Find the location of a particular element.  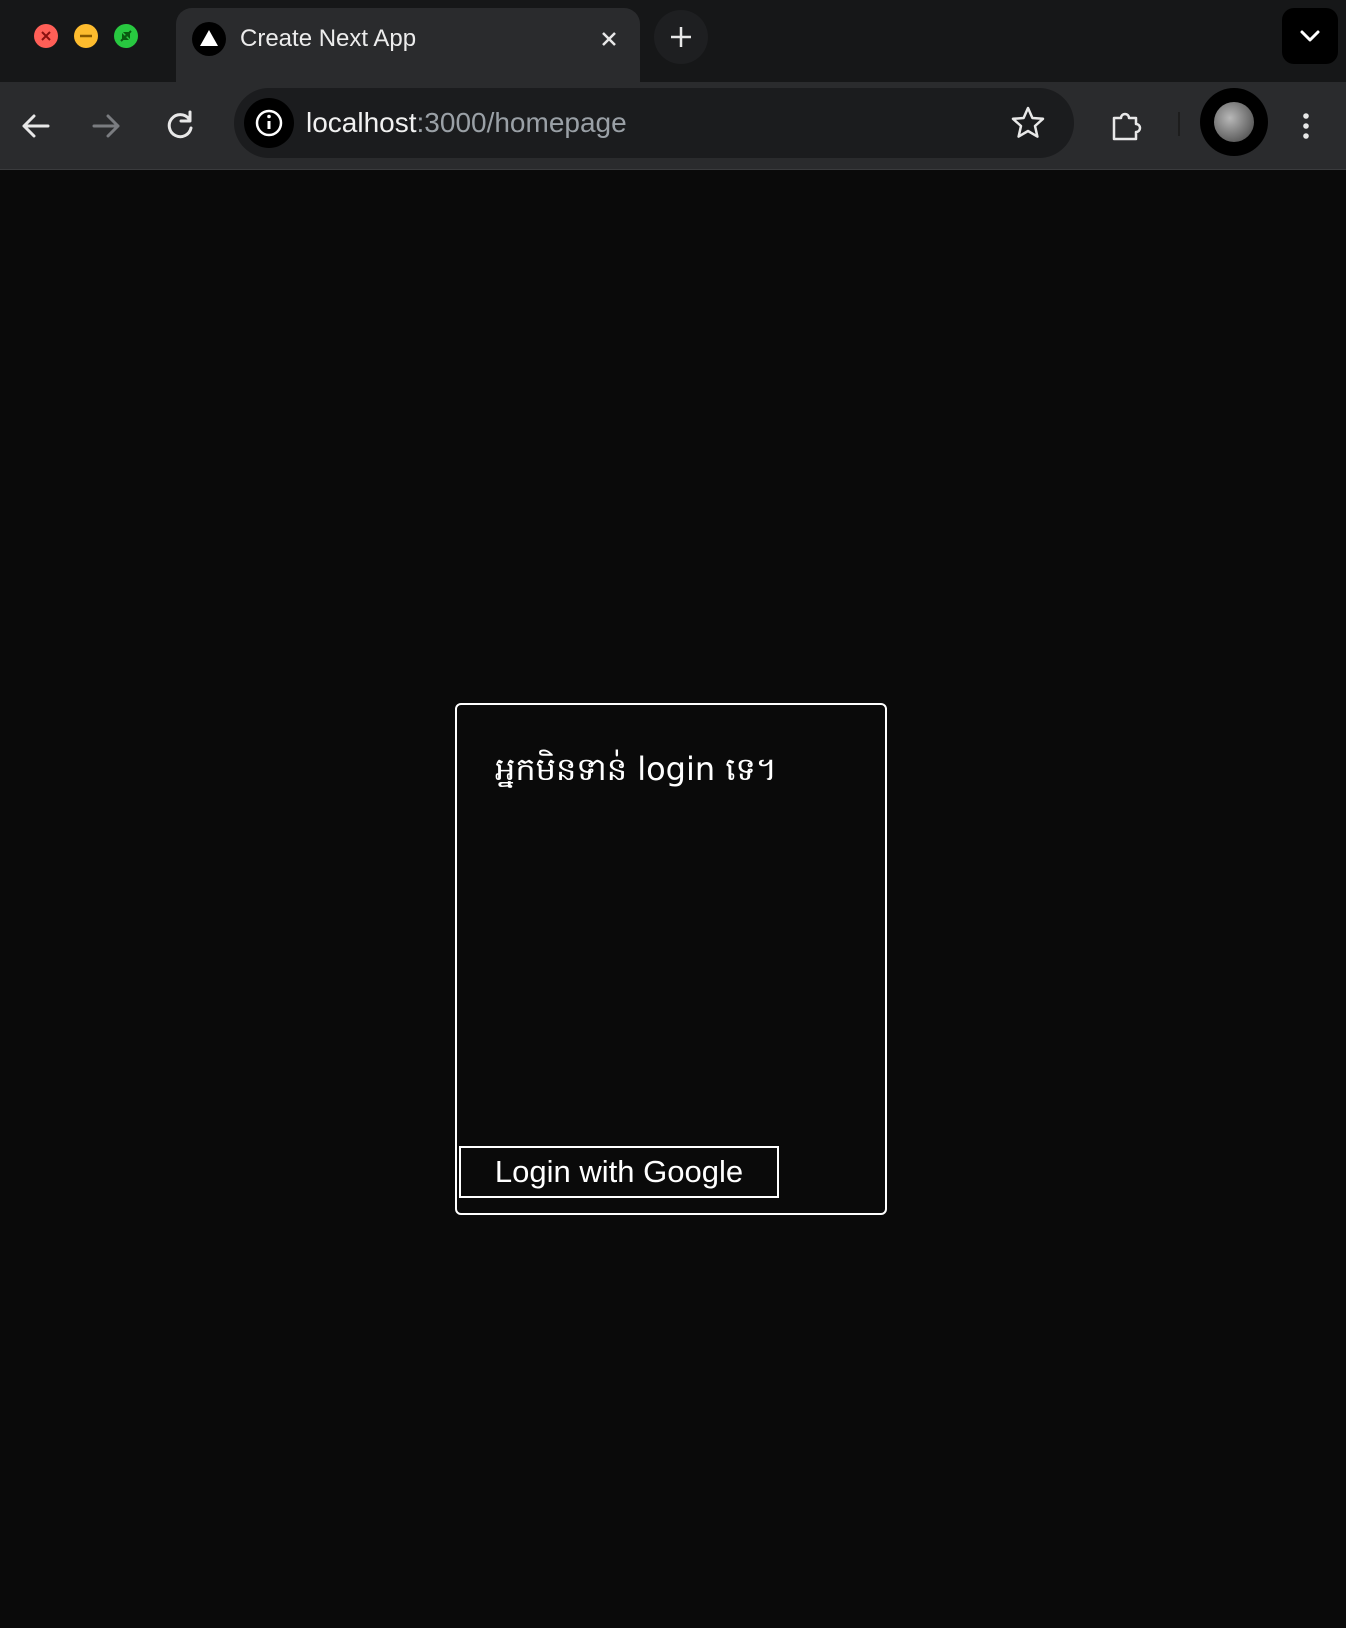

reload-button is located at coordinates (180, 126).